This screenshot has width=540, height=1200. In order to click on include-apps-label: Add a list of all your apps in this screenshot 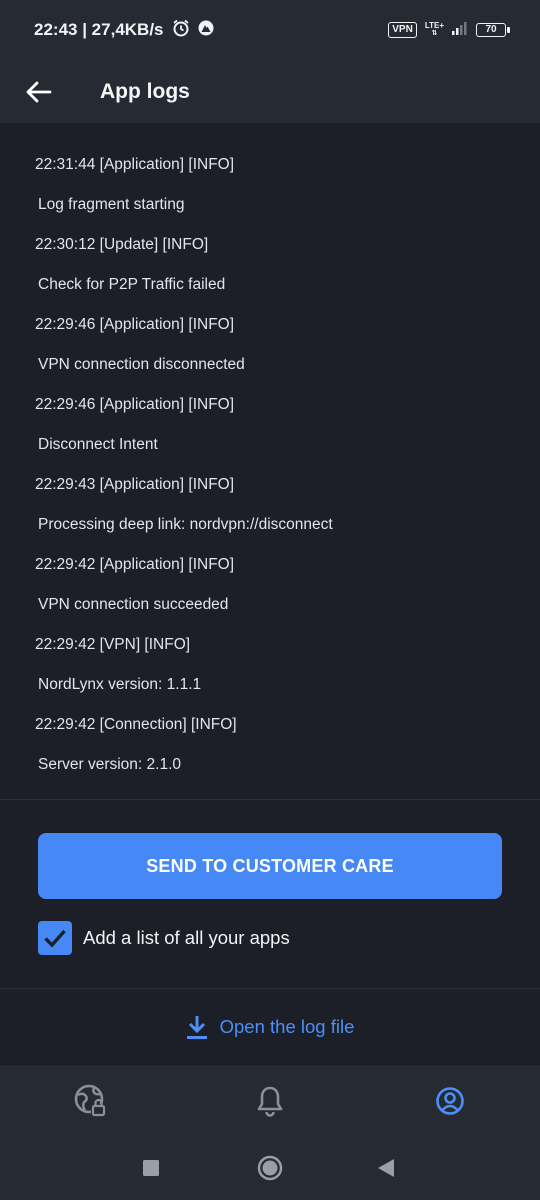, I will do `click(186, 937)`.